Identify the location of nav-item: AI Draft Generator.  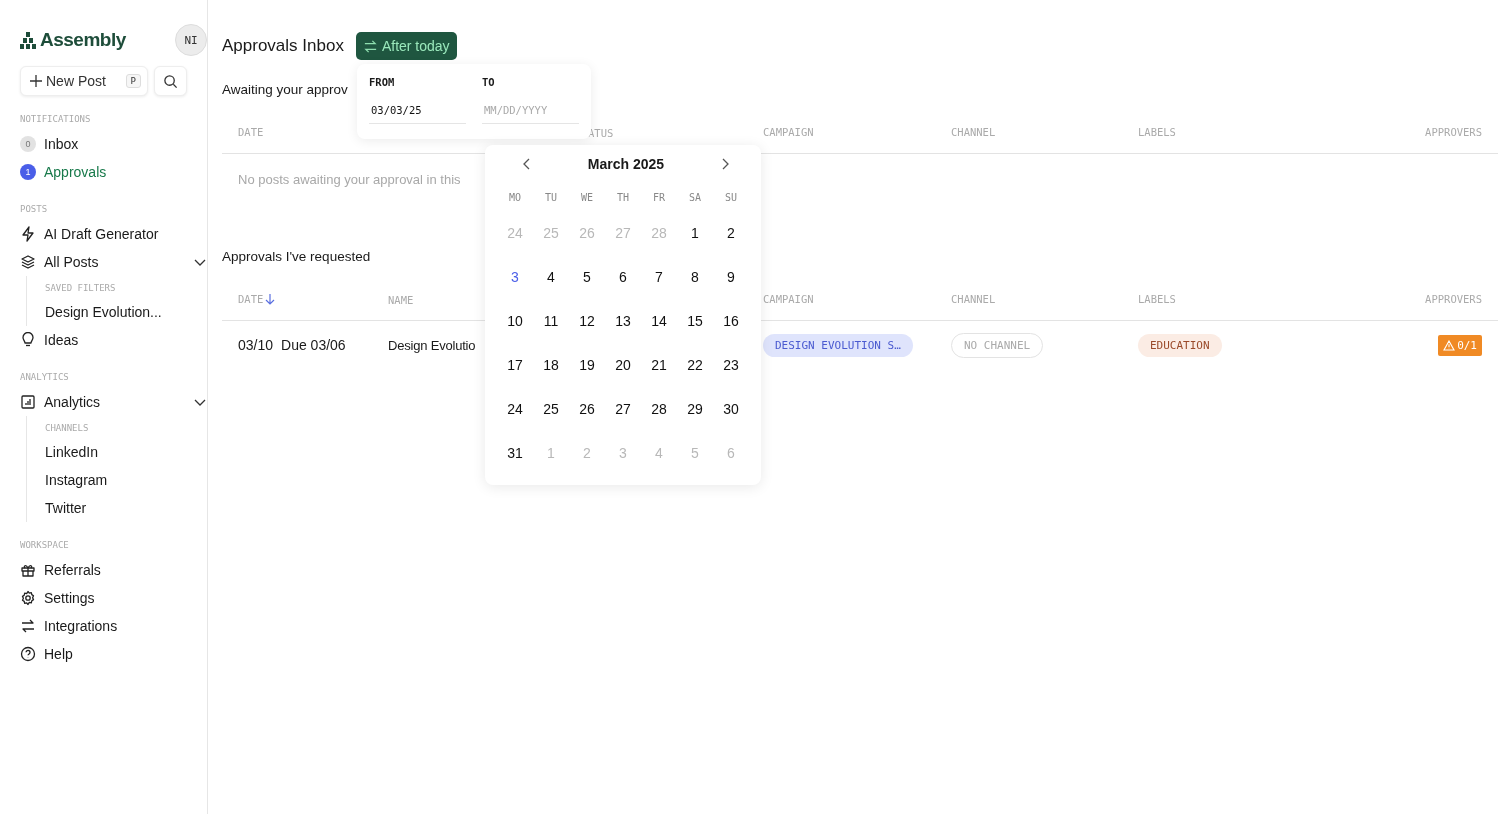
(113, 234).